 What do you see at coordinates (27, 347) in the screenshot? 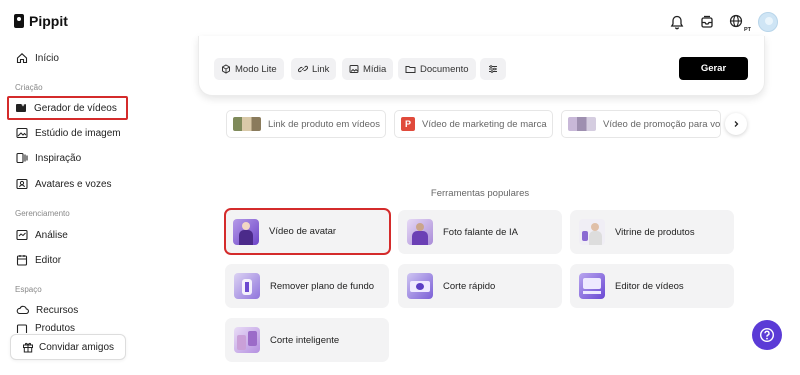
I see `gift-icon` at bounding box center [27, 347].